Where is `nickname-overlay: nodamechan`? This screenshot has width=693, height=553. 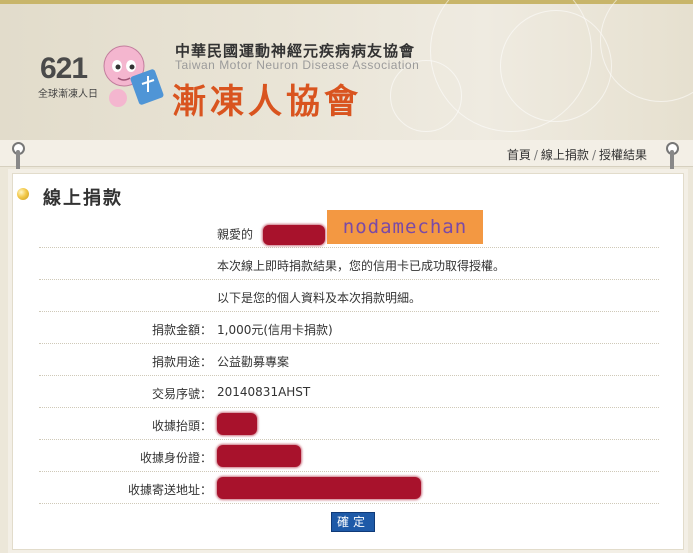
nickname-overlay: nodamechan is located at coordinates (405, 227).